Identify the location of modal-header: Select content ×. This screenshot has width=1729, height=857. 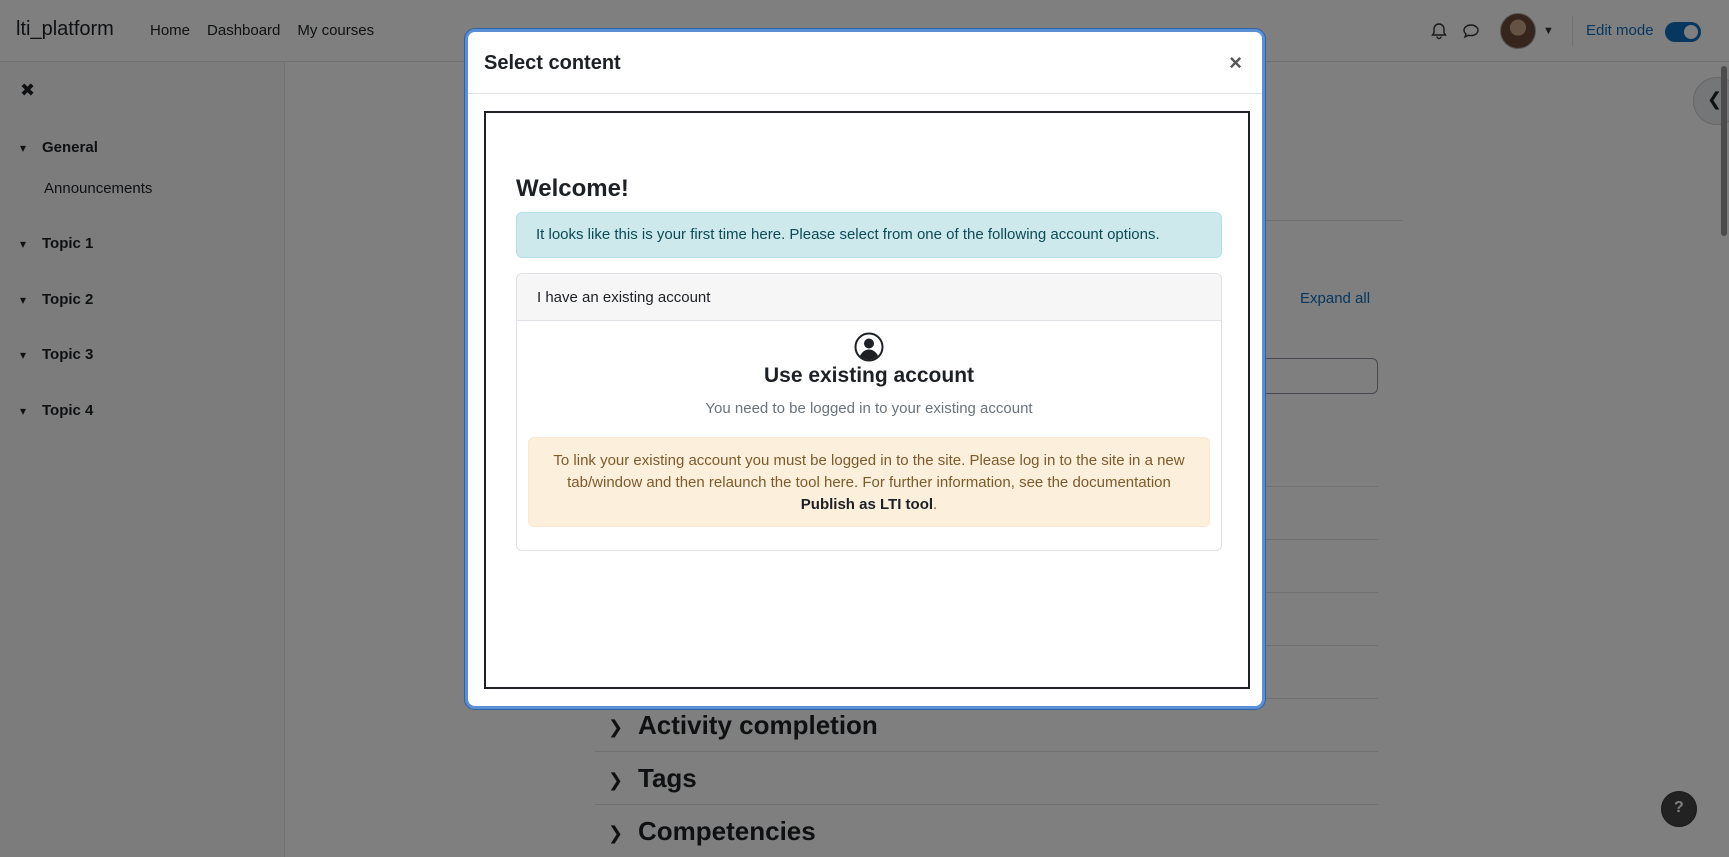
(865, 63).